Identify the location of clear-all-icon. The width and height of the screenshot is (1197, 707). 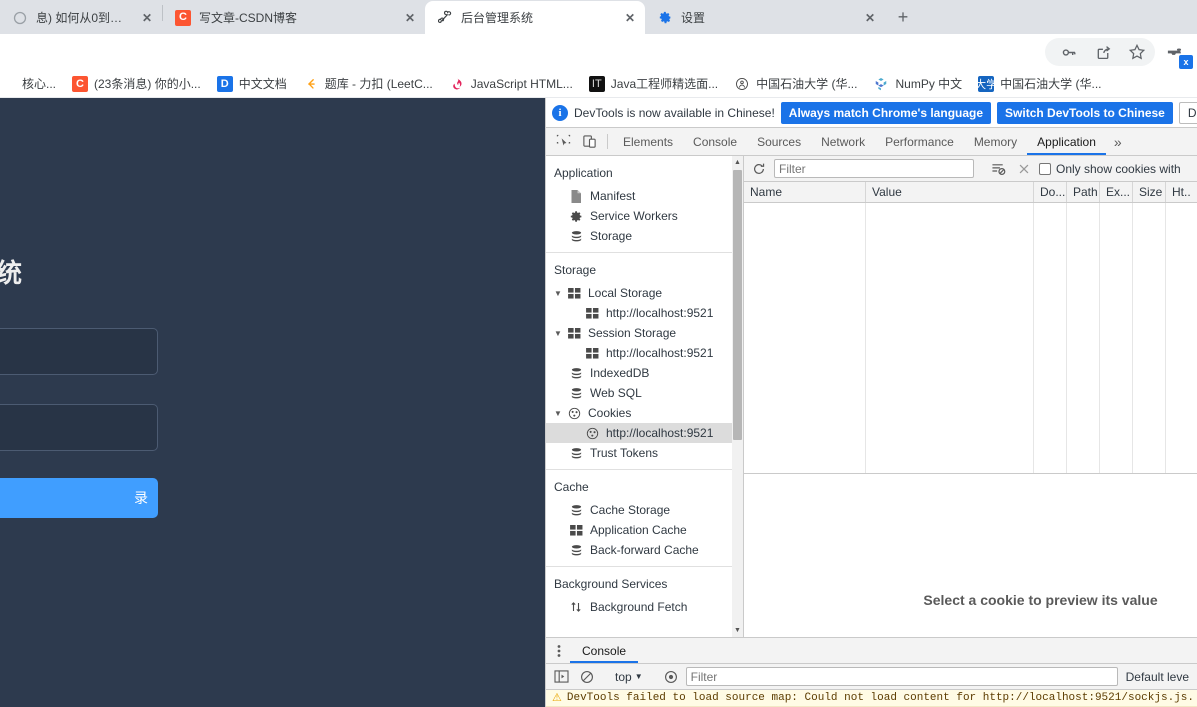
(1024, 169).